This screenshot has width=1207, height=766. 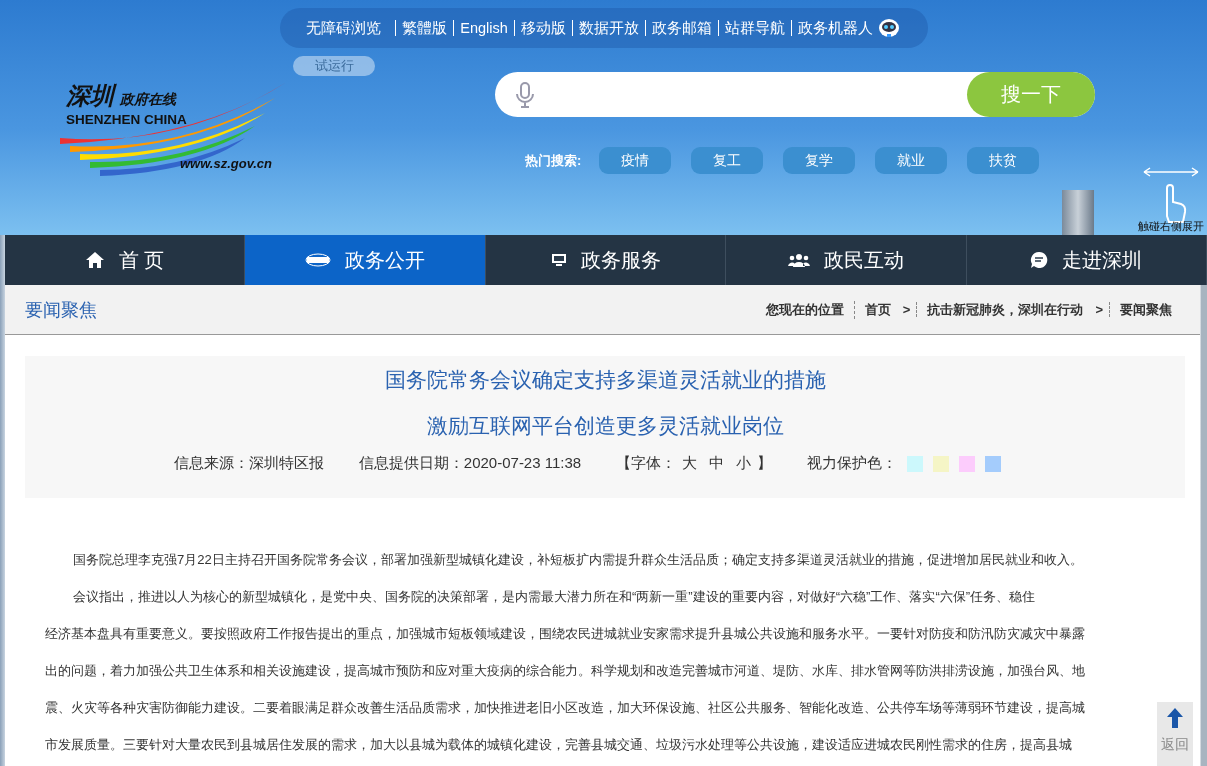 What do you see at coordinates (852, 463) in the screenshot?
I see `eye-care-label: 视力保护色：` at bounding box center [852, 463].